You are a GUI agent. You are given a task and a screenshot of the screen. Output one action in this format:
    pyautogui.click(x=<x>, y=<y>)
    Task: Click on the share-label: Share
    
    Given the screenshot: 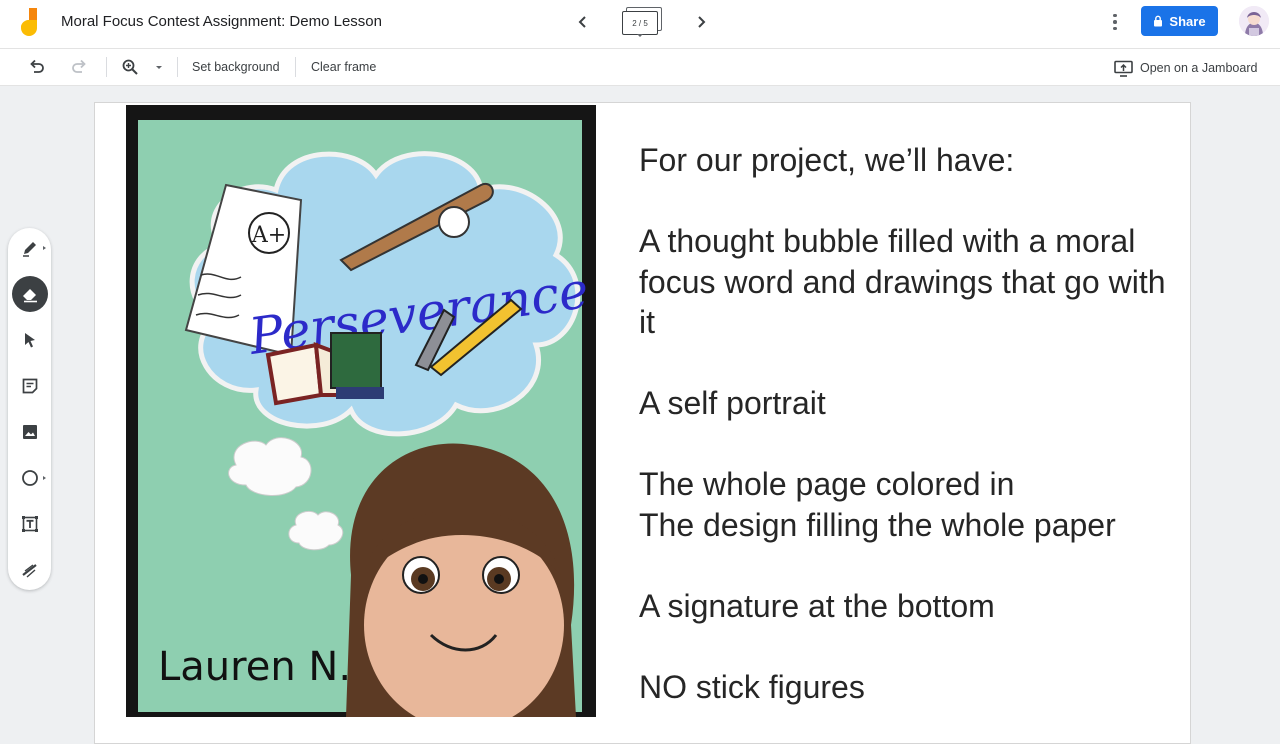 What is the action you would take?
    pyautogui.click(x=1187, y=21)
    